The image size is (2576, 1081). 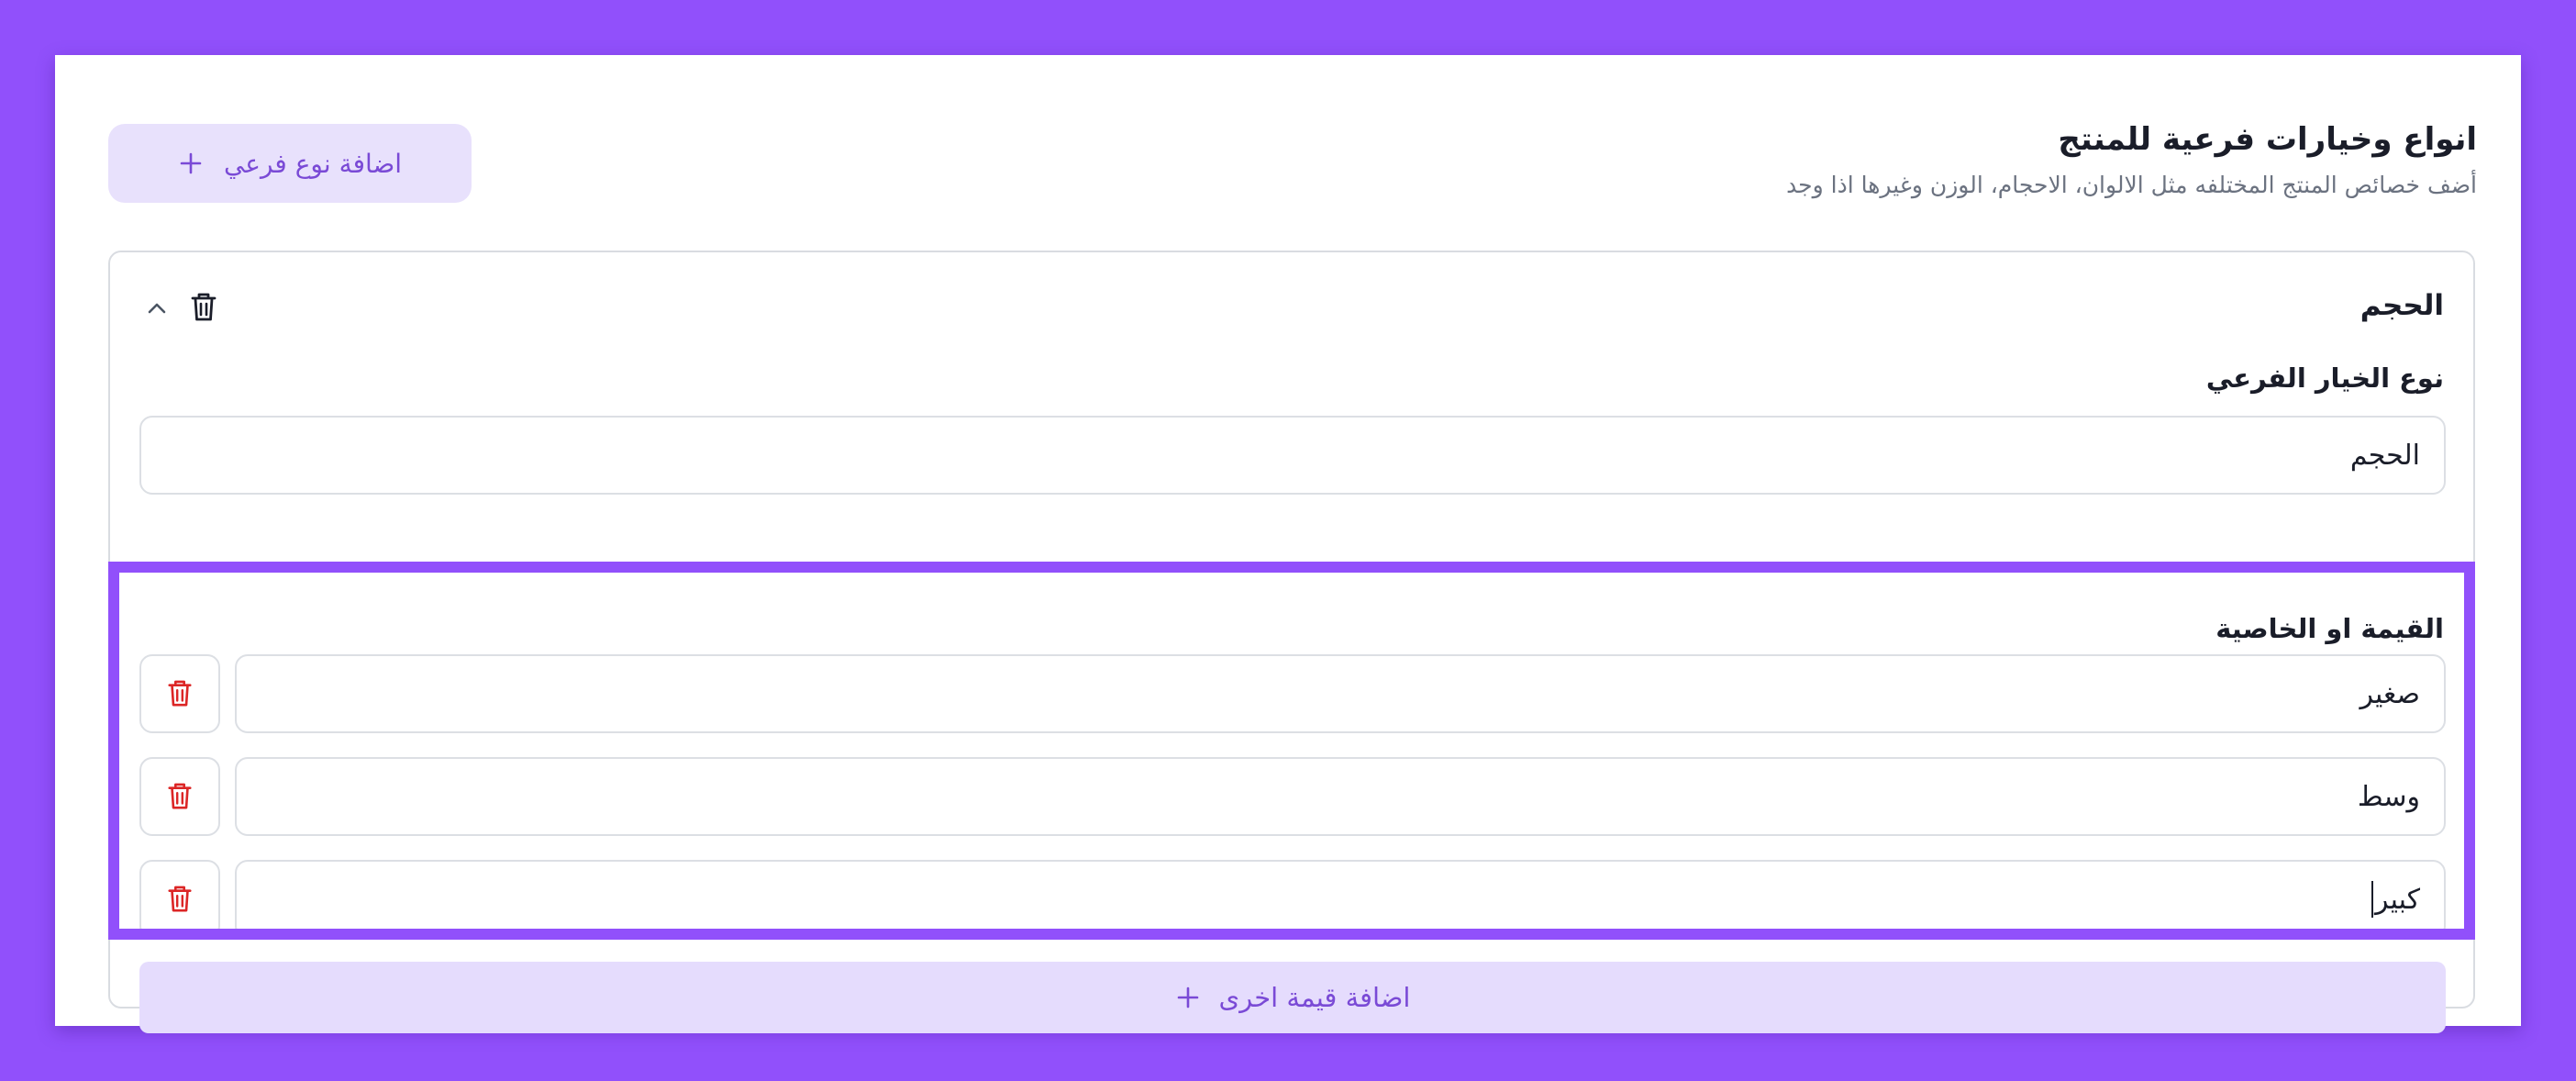 I want to click on value-text: صغير, so click(x=2389, y=693).